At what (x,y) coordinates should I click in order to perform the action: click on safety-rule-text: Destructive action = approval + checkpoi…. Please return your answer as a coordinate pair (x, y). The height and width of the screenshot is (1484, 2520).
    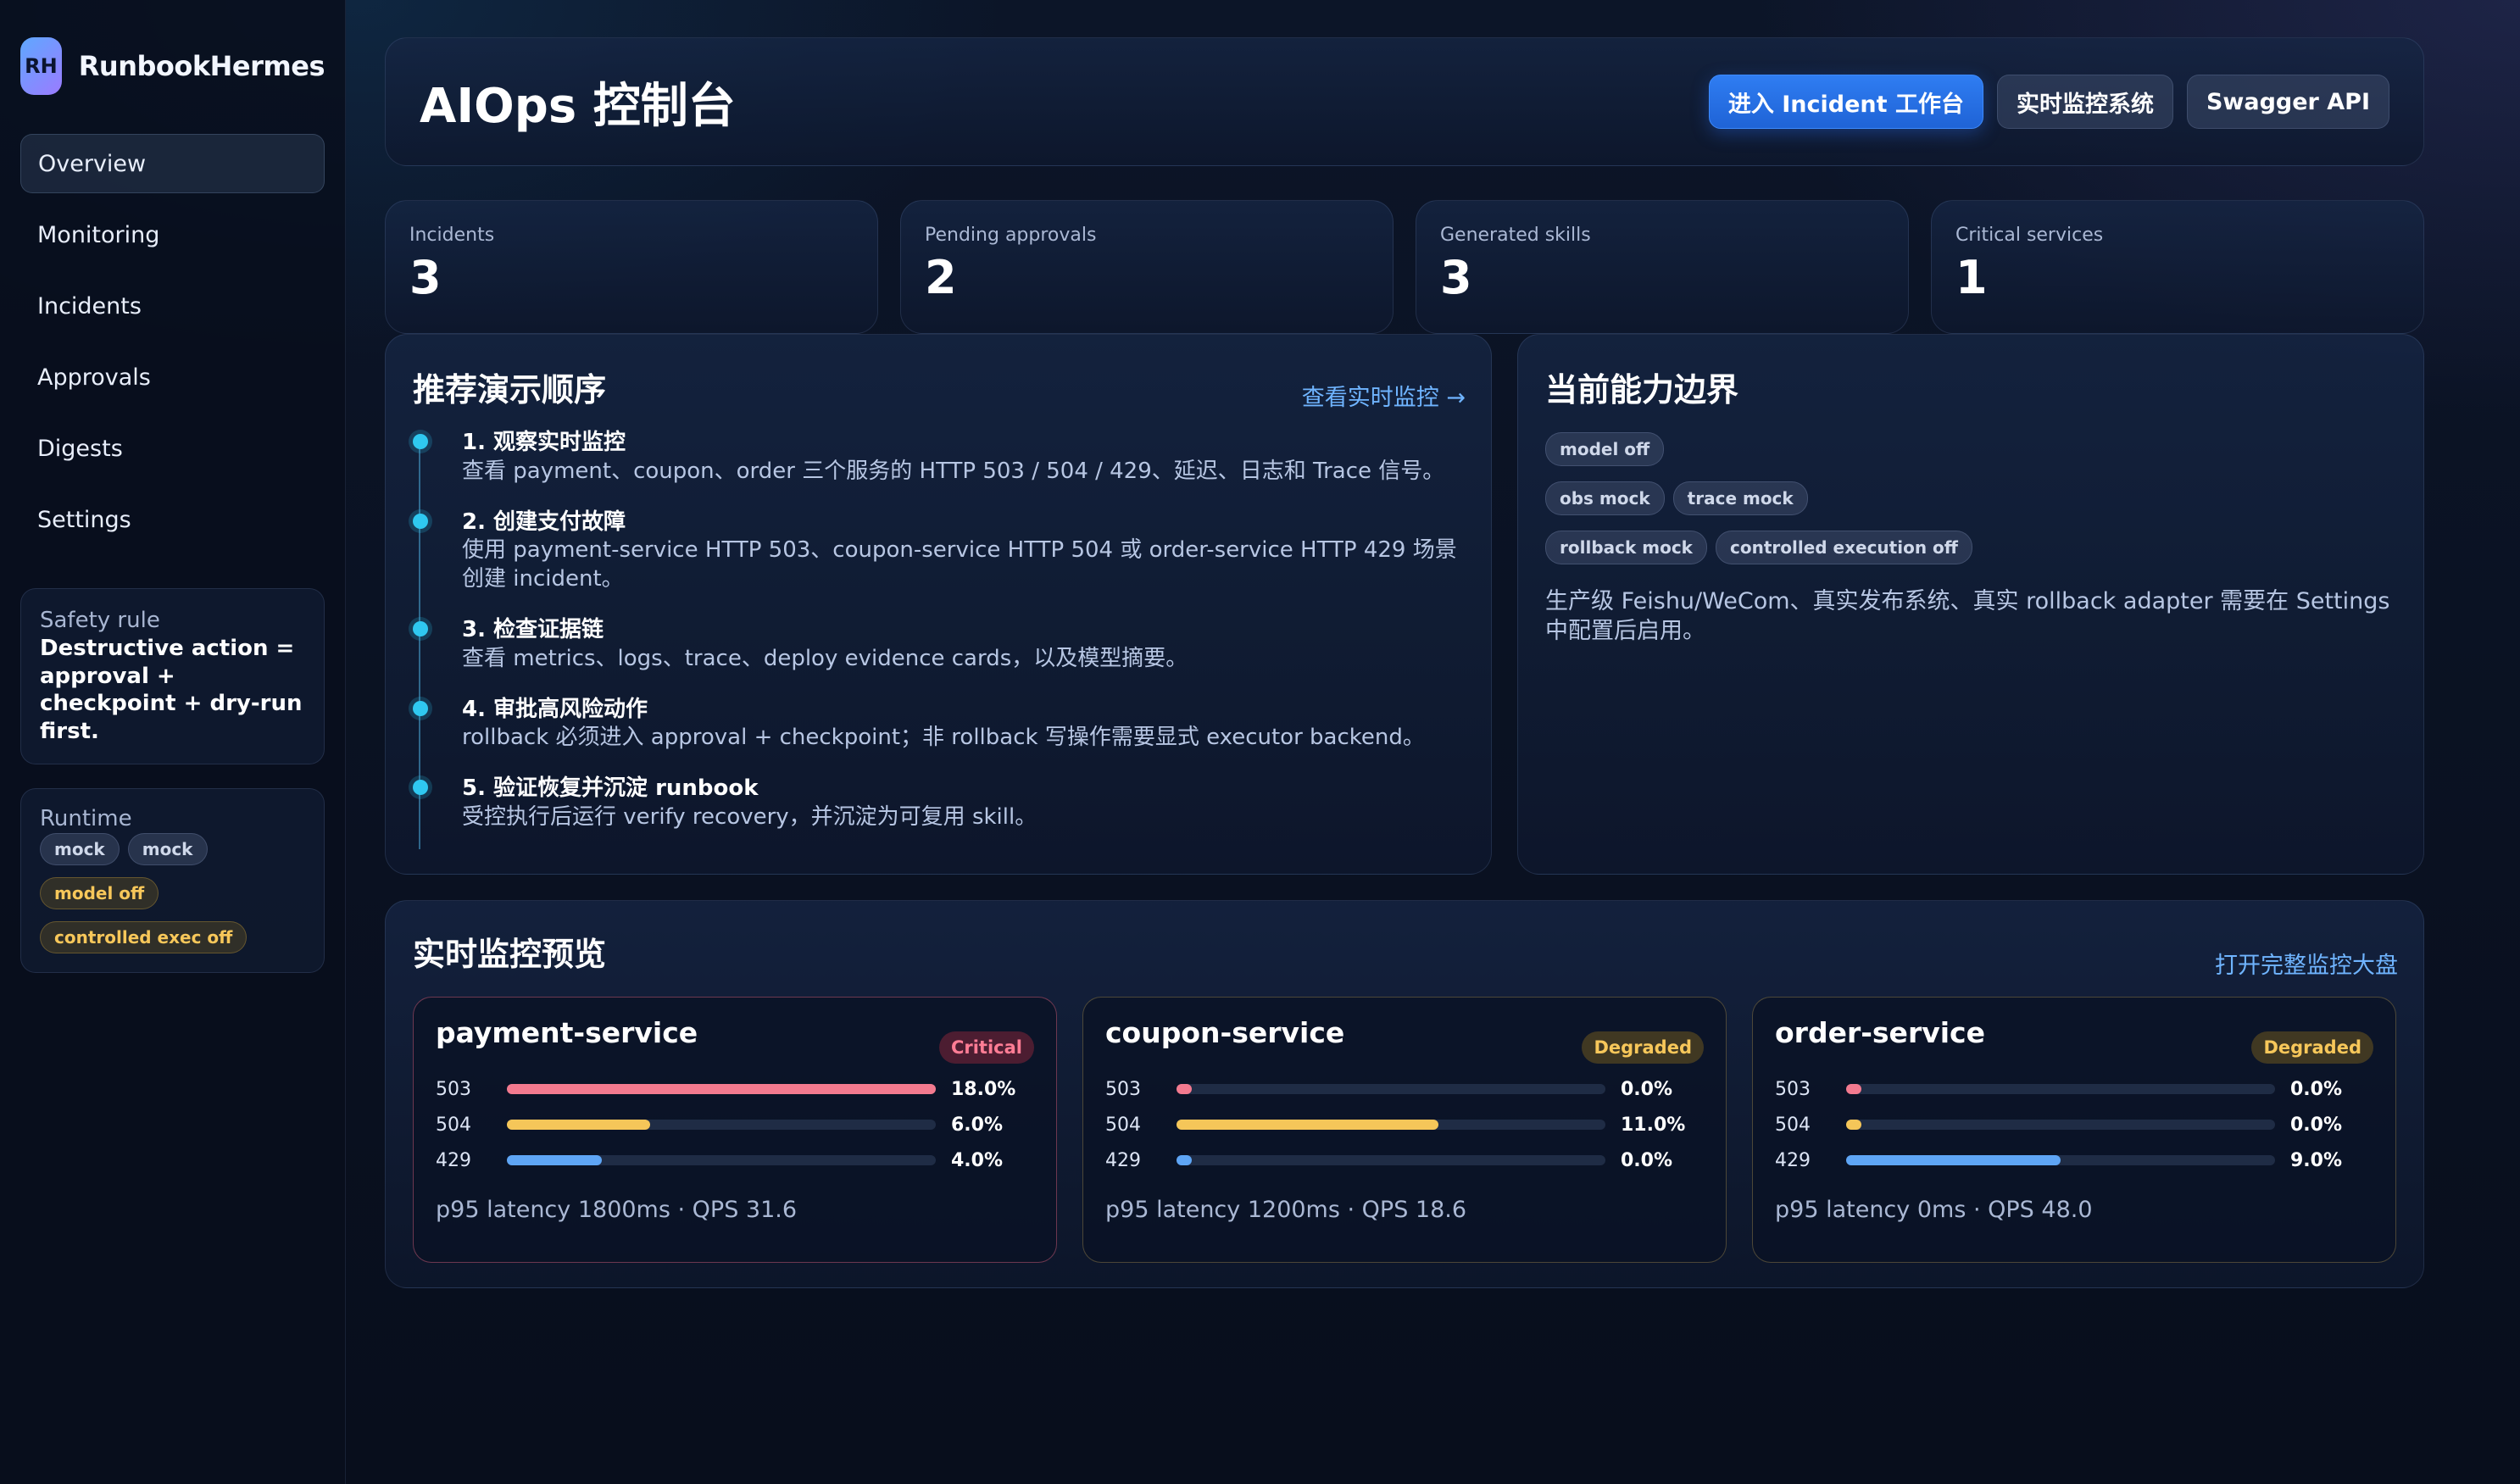
    Looking at the image, I should click on (171, 690).